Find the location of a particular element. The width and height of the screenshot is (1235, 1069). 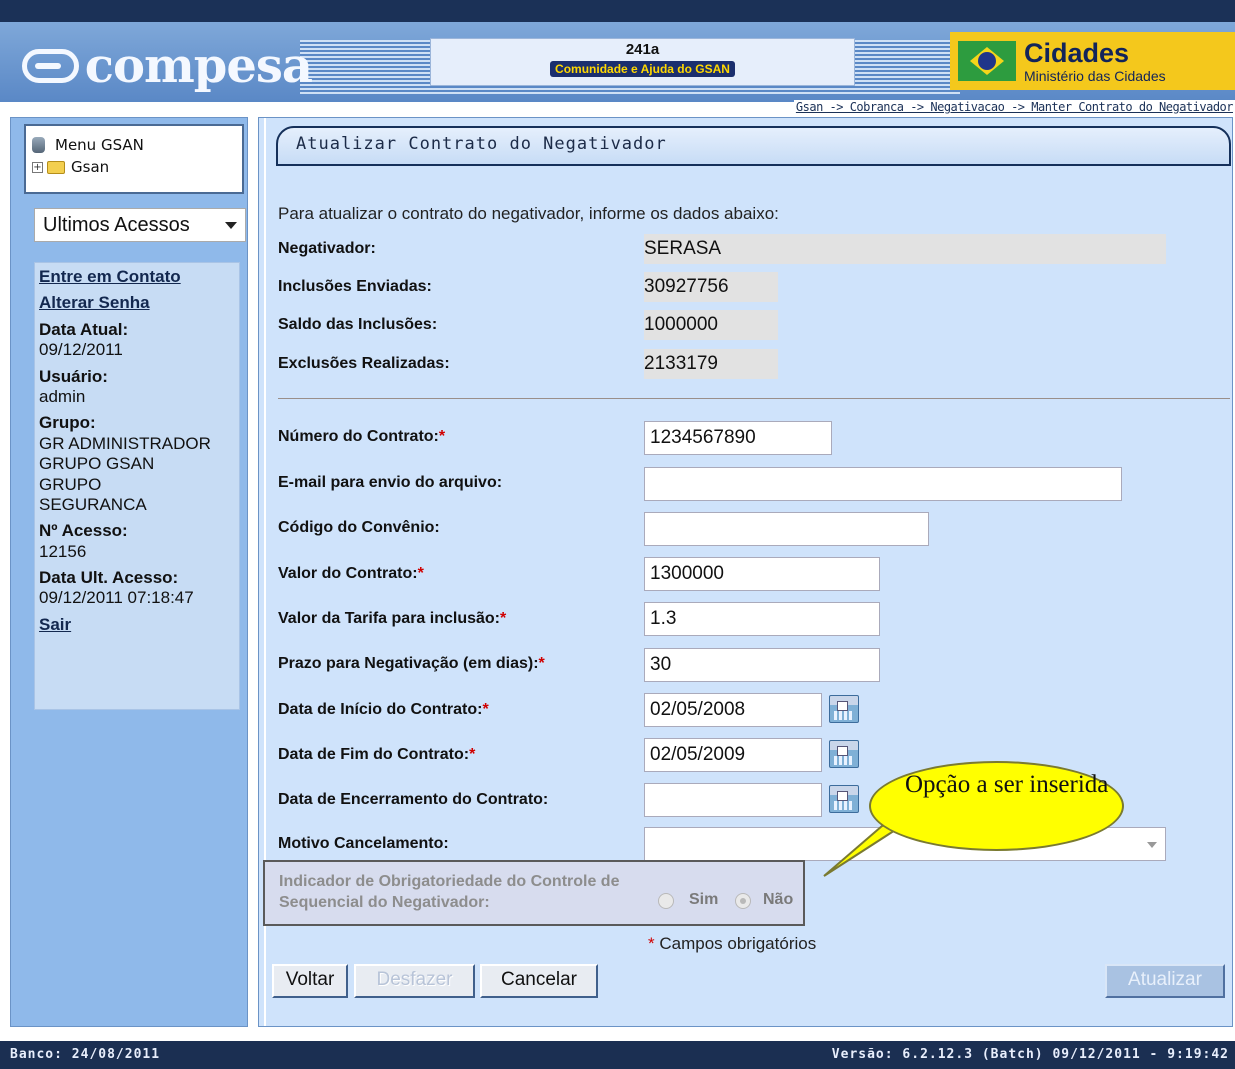

back-button: Voltar is located at coordinates (310, 981).